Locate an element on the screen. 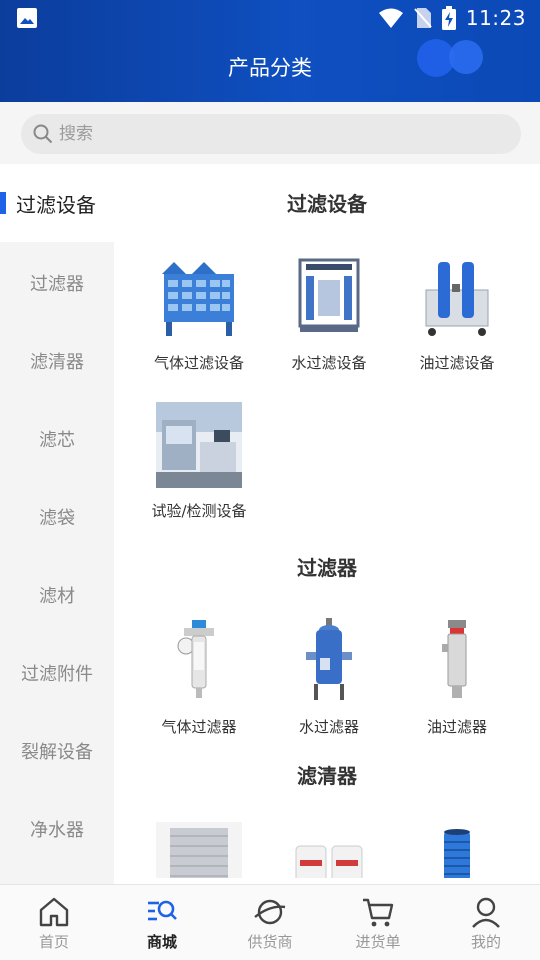 This screenshot has height=960, width=540. search-input is located at coordinates (269, 134).